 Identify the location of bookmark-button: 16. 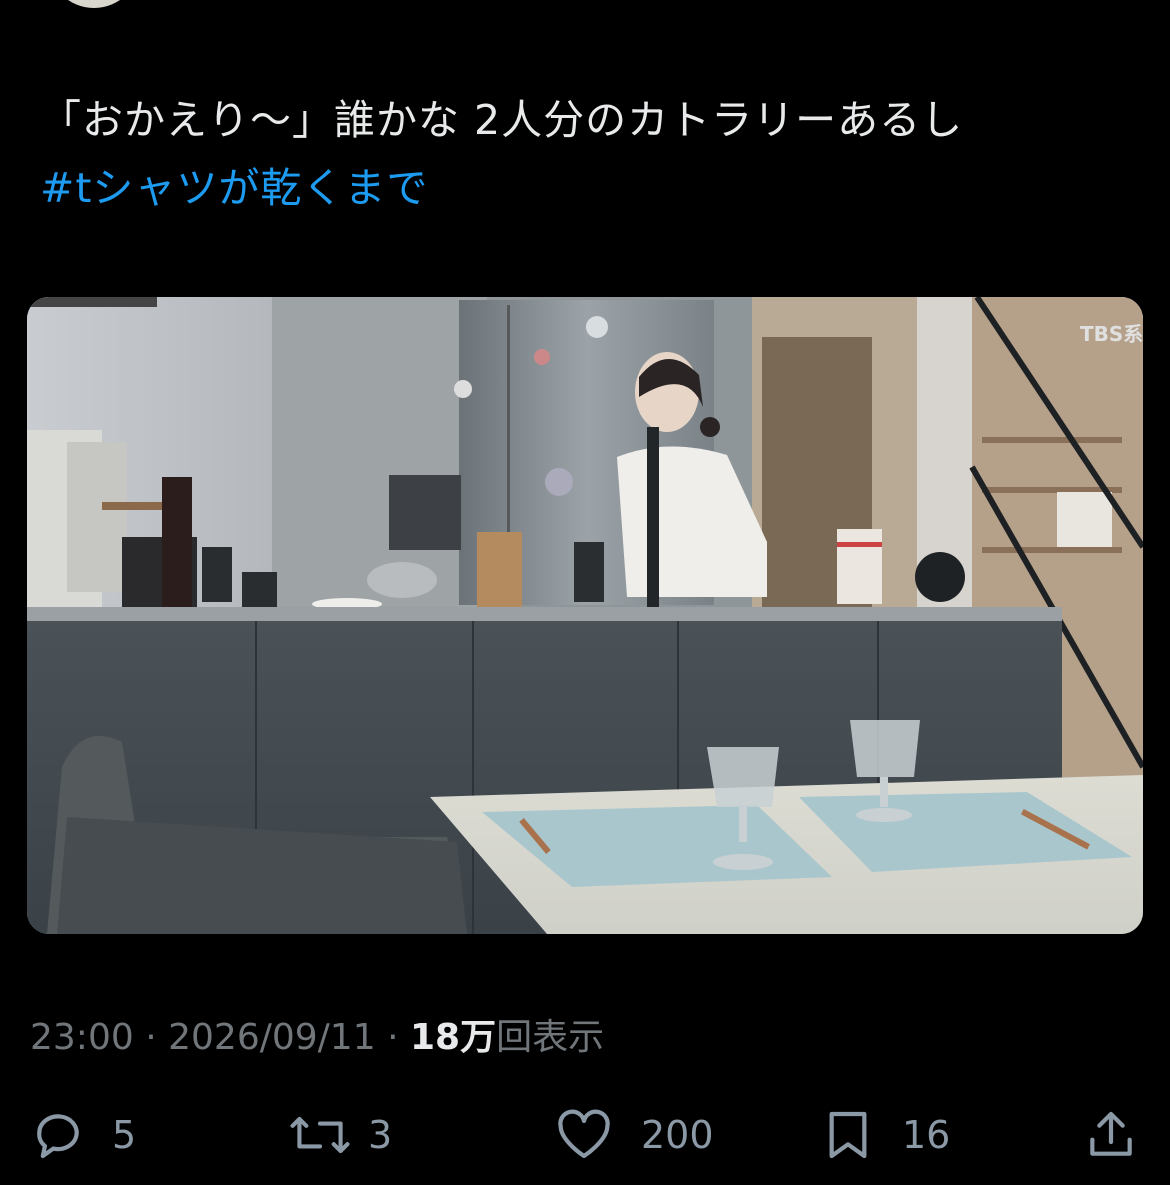
(885, 1135).